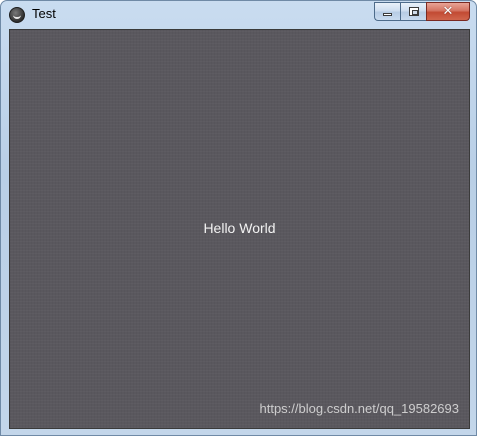 The image size is (477, 436). I want to click on hello-world-label: Hello World, so click(239, 228).